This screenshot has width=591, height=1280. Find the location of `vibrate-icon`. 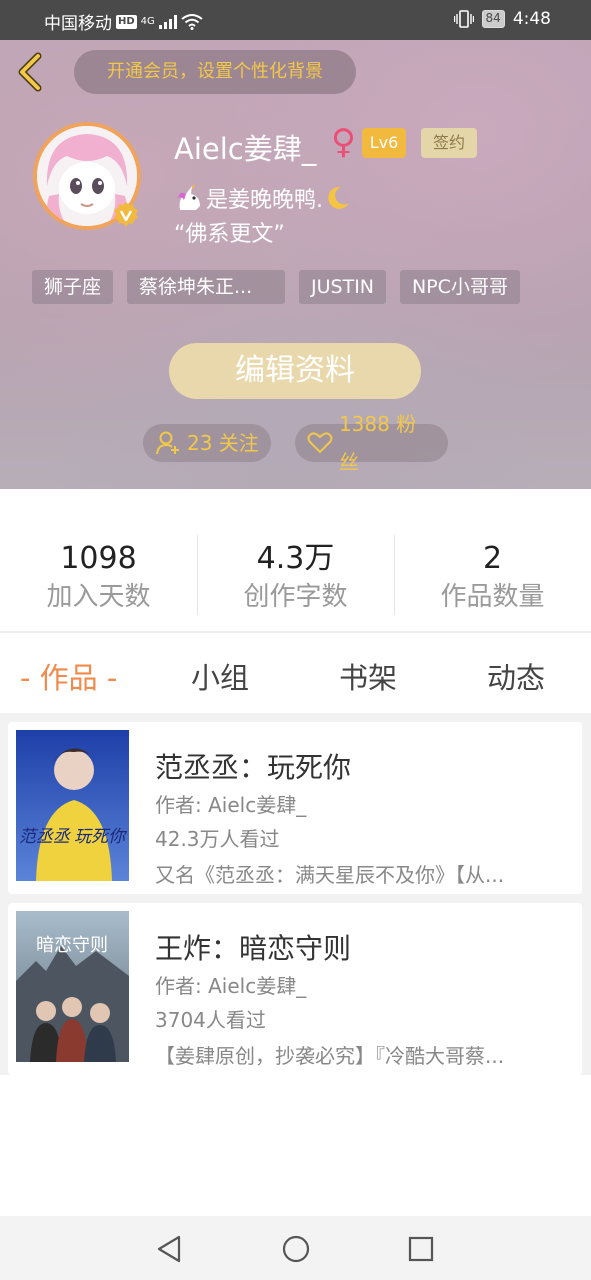

vibrate-icon is located at coordinates (463, 19).